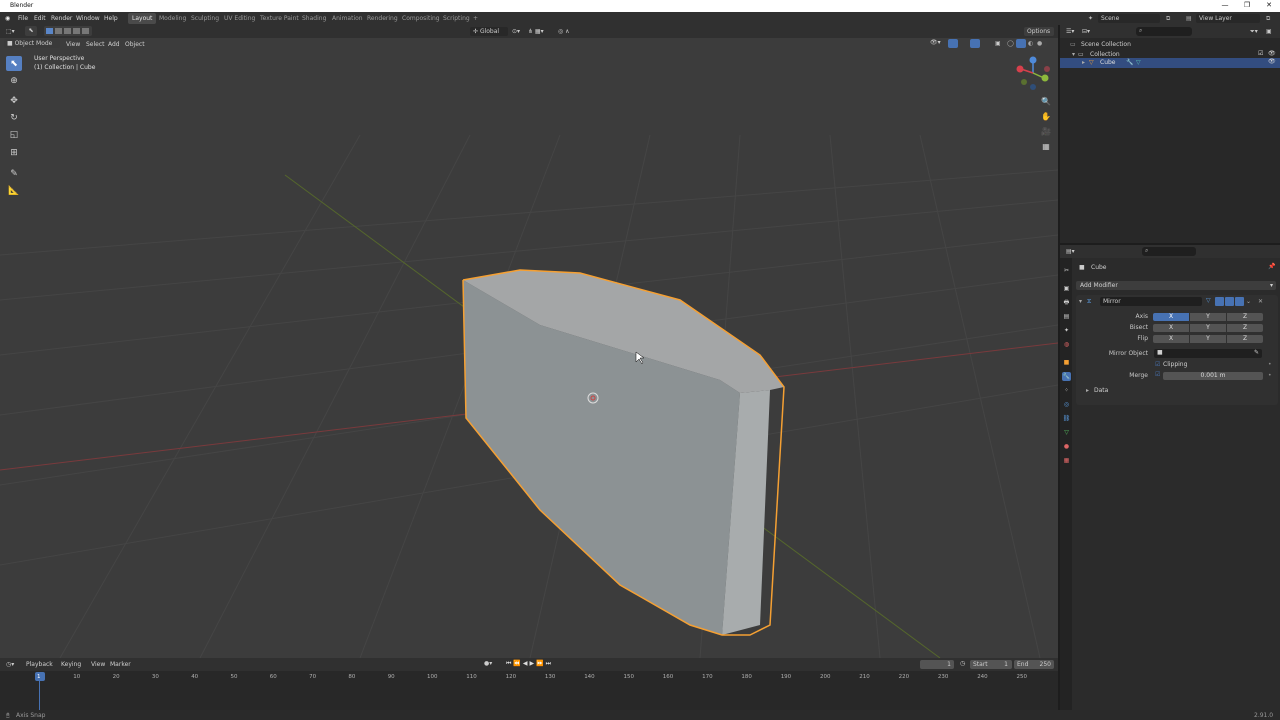  I want to click on transform-tool-icon: ⊞, so click(14, 152).